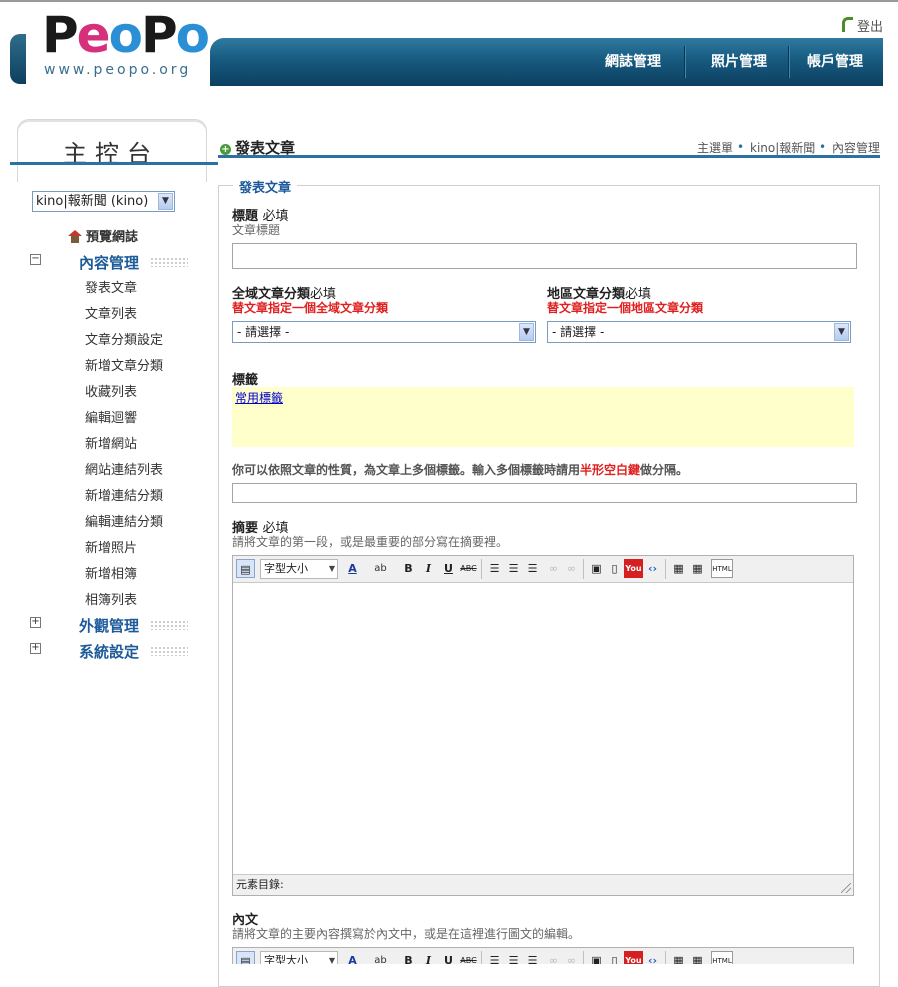  Describe the element at coordinates (633, 62) in the screenshot. I see `nav-blog-manage: 網誌管理` at that location.